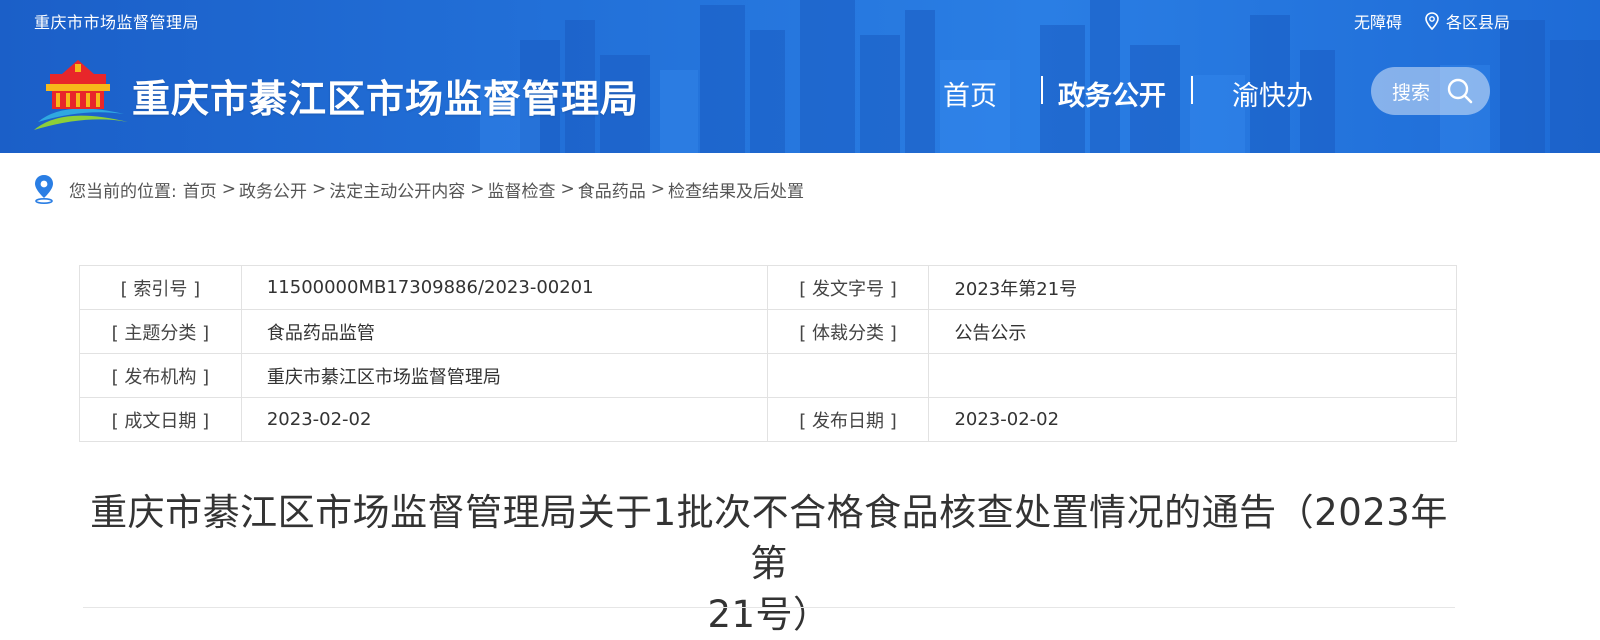 This screenshot has height=640, width=1600. Describe the element at coordinates (769, 538) in the screenshot. I see `article-title-line-1: 重庆市綦江区市场监督管理局关于1批次不合格食品核查处置情况的通告（2023年第` at that location.